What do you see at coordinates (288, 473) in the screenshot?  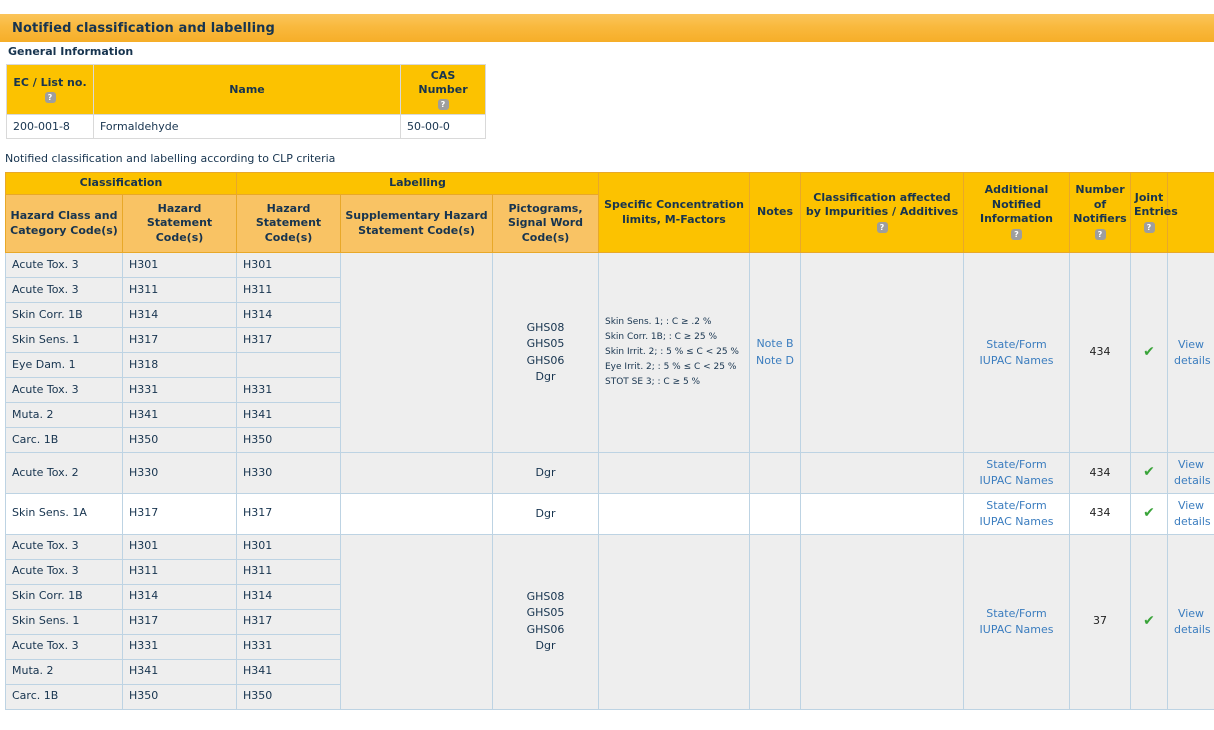 I see `cell-hazard-statement-labelling: H330` at bounding box center [288, 473].